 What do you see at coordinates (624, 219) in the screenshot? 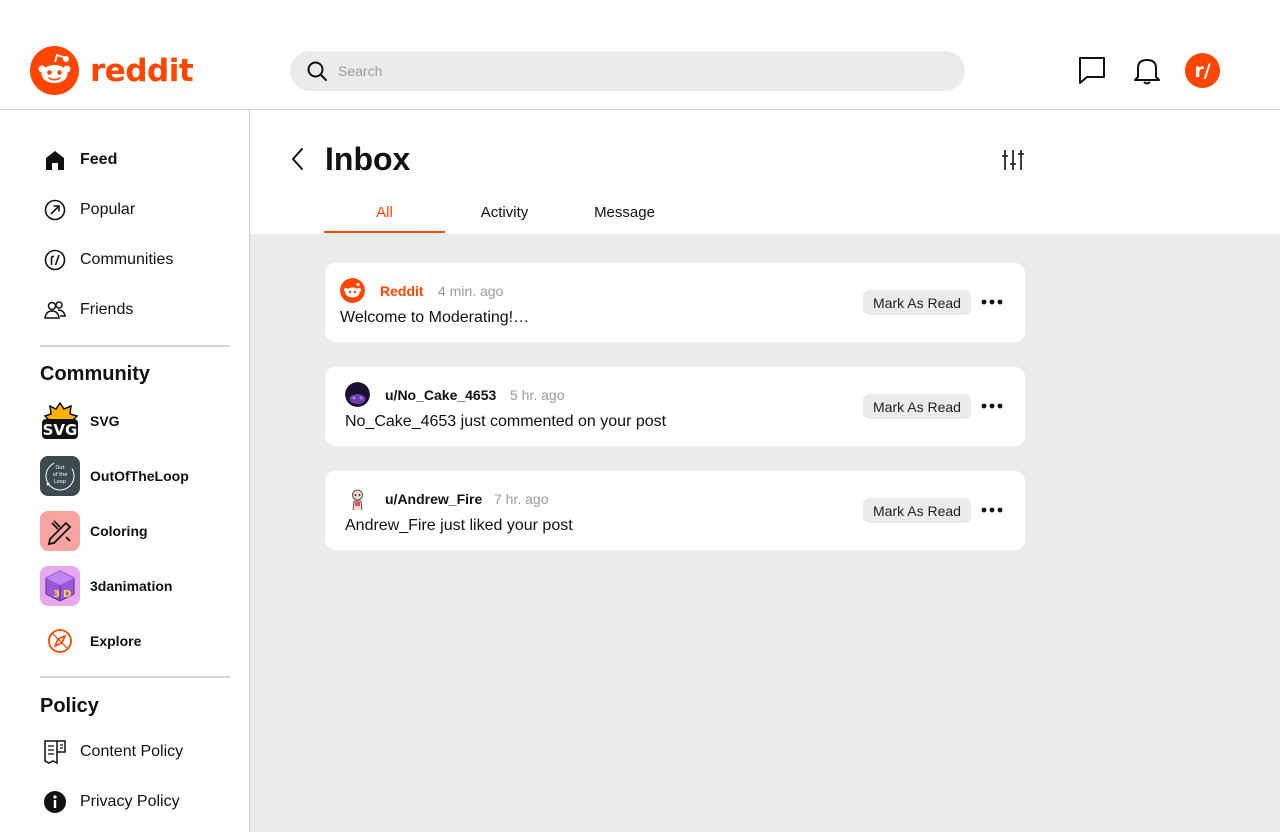
I see `tab-message: Message` at bounding box center [624, 219].